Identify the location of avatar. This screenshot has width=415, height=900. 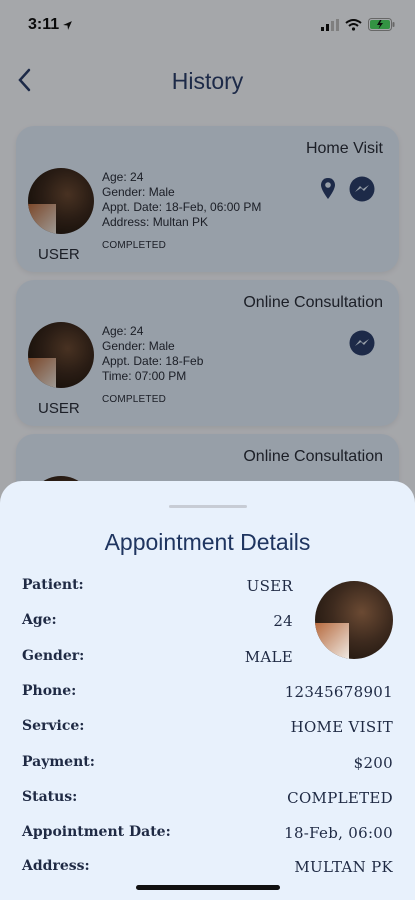
(354, 620).